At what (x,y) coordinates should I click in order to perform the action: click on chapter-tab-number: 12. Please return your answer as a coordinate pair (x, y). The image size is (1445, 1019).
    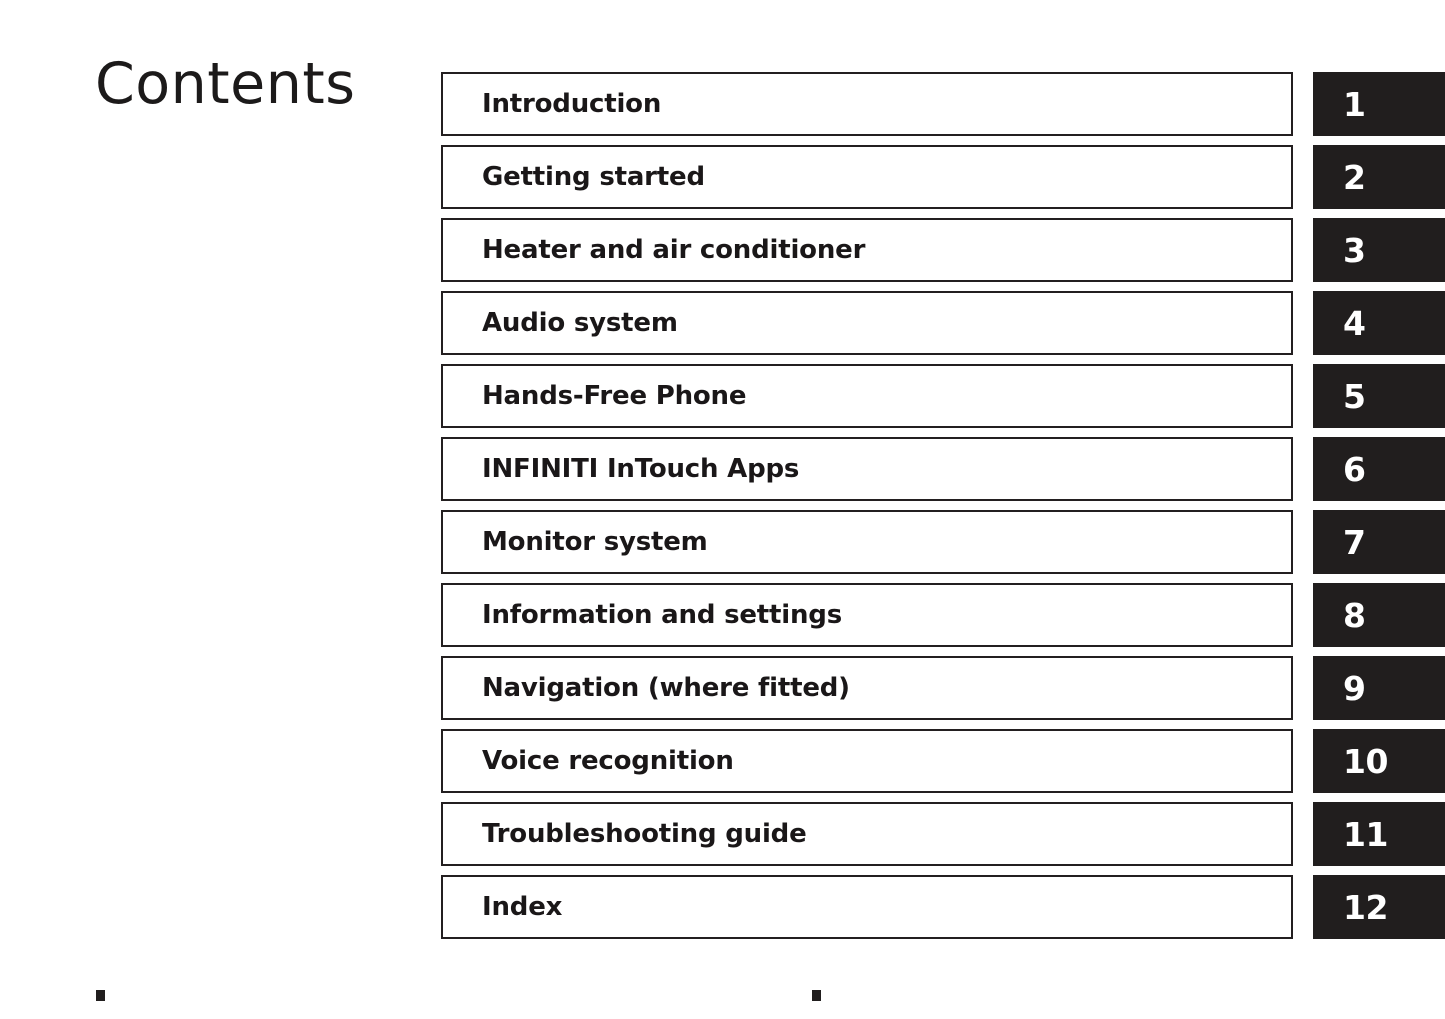
    Looking at the image, I should click on (1365, 907).